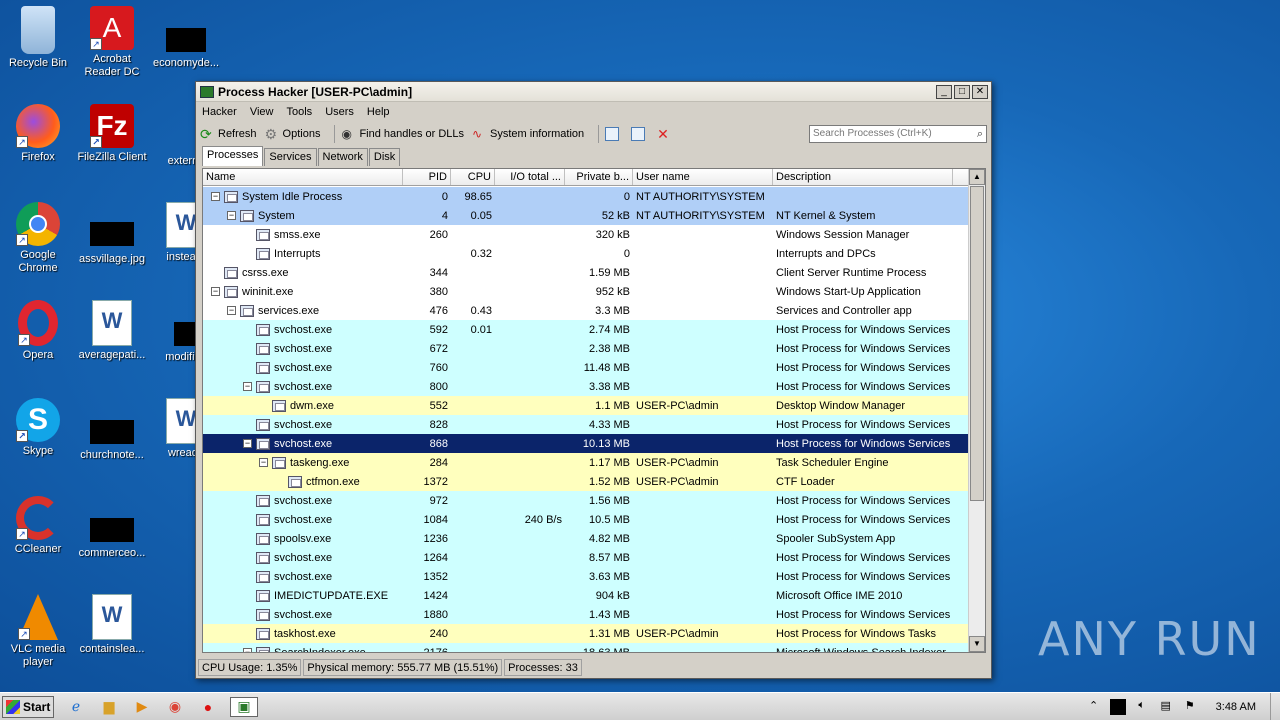  What do you see at coordinates (1166, 707) in the screenshot?
I see `network-icon: ▤` at bounding box center [1166, 707].